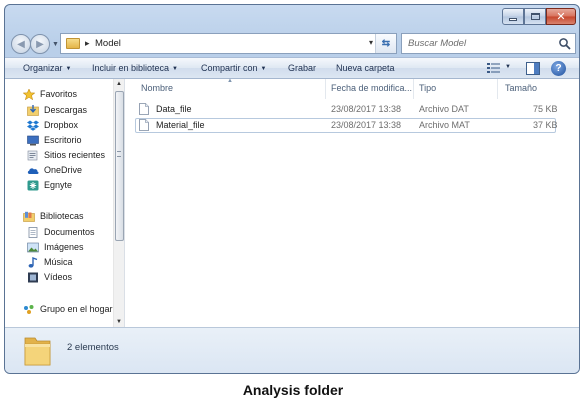 The image size is (586, 404). I want to click on sidebar-item-label: Grupo en el hogar, so click(76, 309).